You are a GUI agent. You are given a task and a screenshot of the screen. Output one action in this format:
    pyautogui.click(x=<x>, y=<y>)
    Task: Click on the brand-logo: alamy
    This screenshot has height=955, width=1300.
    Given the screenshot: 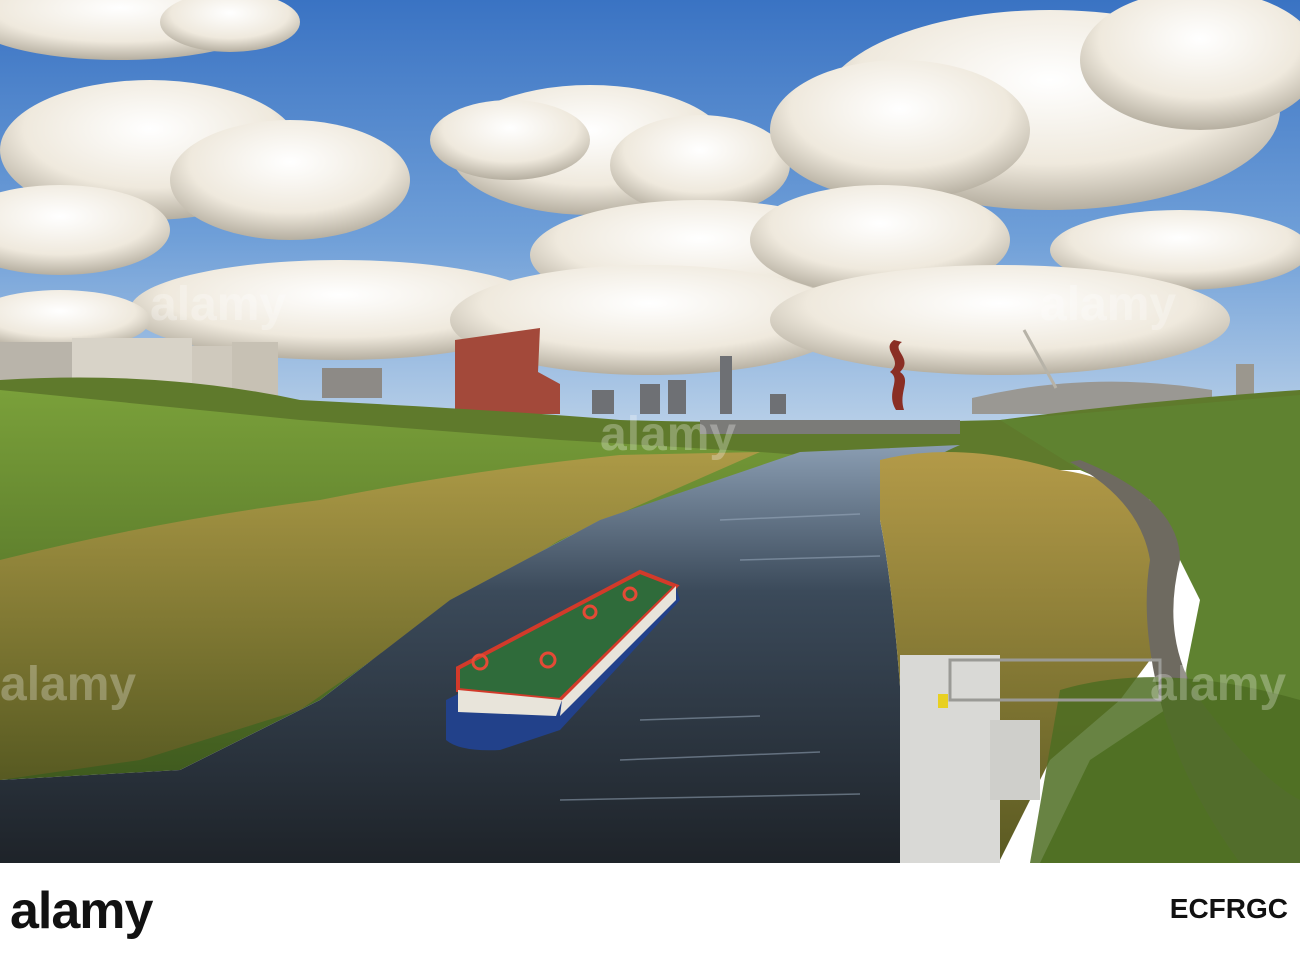 What is the action you would take?
    pyautogui.click(x=81, y=911)
    